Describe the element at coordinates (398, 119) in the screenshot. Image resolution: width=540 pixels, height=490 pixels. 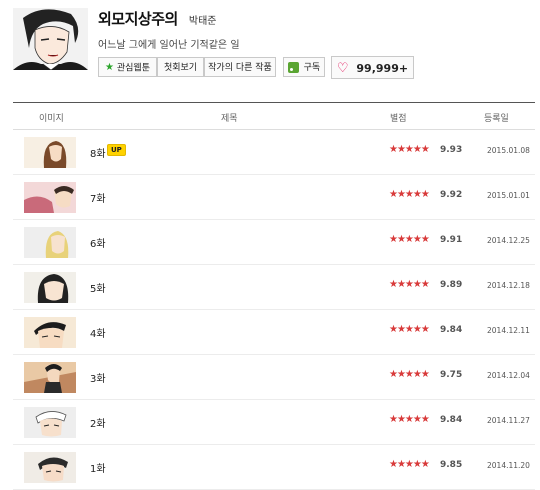
I see `column-header-rating: 별점` at that location.